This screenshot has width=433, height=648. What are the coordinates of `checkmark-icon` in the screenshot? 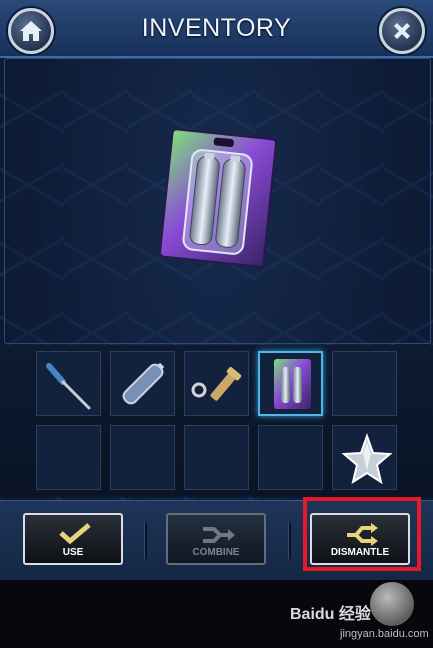 It's located at (75, 534).